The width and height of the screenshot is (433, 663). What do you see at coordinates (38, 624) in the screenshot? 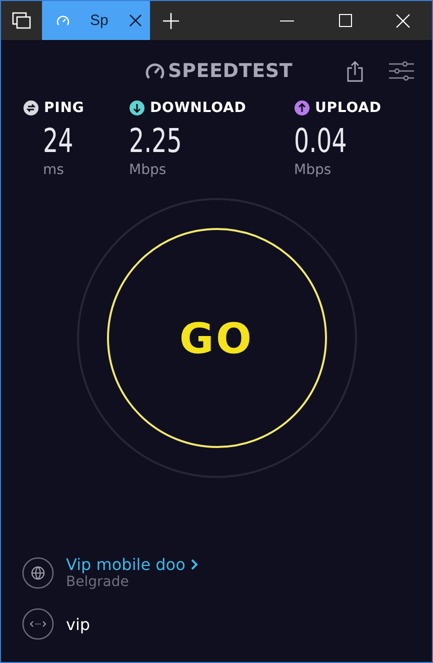
I see `connection-icon` at bounding box center [38, 624].